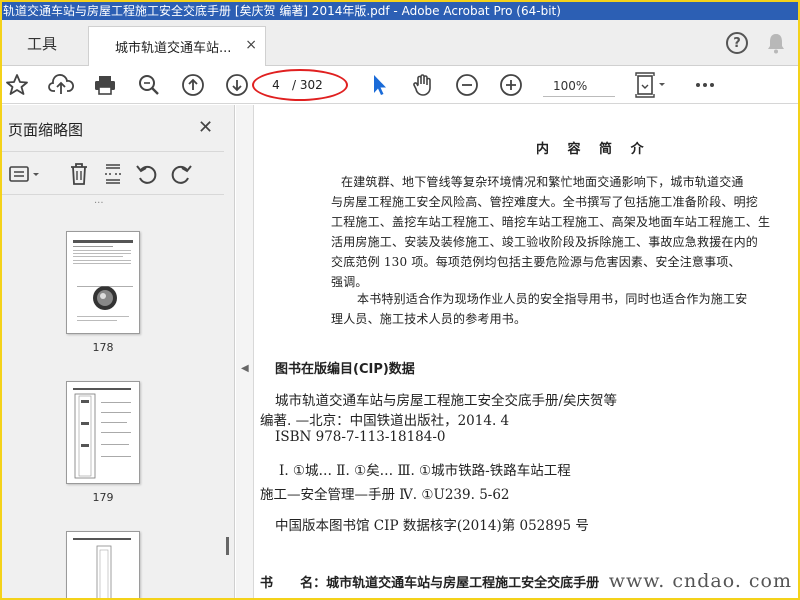 This screenshot has width=800, height=600. What do you see at coordinates (400, 85) in the screenshot?
I see `main-toolbar: 4 / 302 100%` at bounding box center [400, 85].